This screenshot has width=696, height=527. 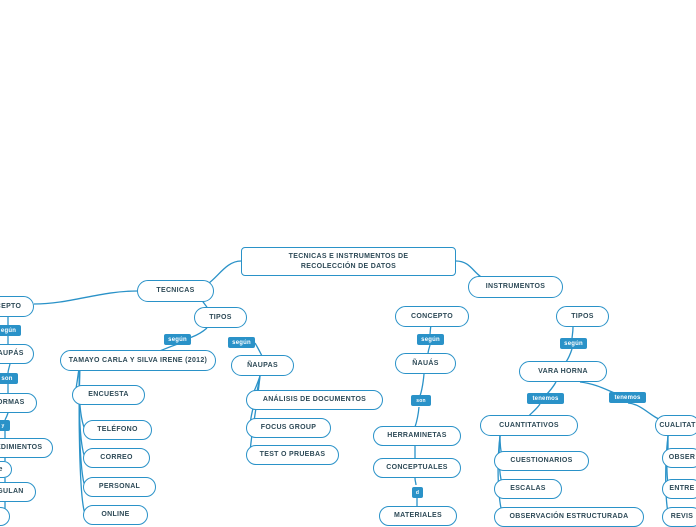 What do you see at coordinates (17, 306) in the screenshot?
I see `mindmap-node-concepto_izq: CEPTO` at bounding box center [17, 306].